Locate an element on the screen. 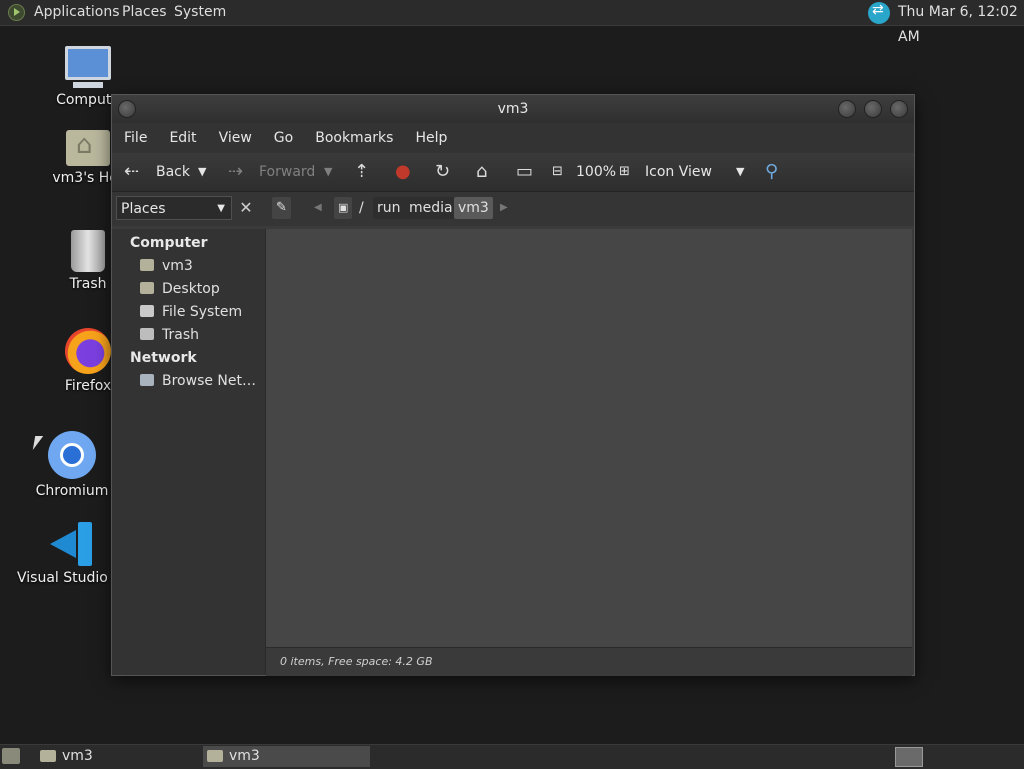  forward-button: Forward is located at coordinates (287, 172).